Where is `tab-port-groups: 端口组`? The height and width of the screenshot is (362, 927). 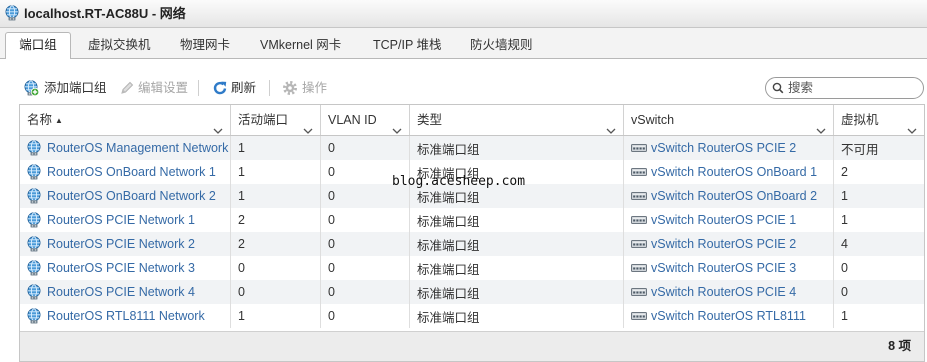
tab-port-groups: 端口组 is located at coordinates (38, 45).